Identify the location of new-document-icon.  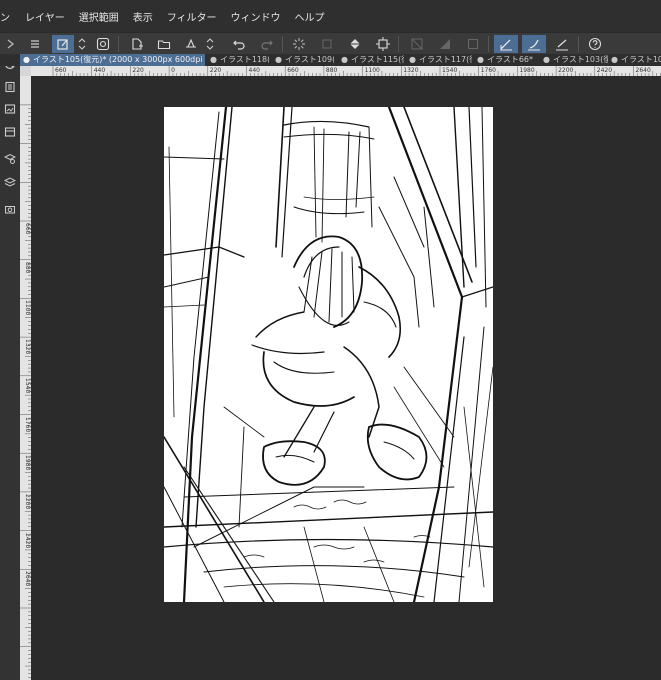
(137, 44).